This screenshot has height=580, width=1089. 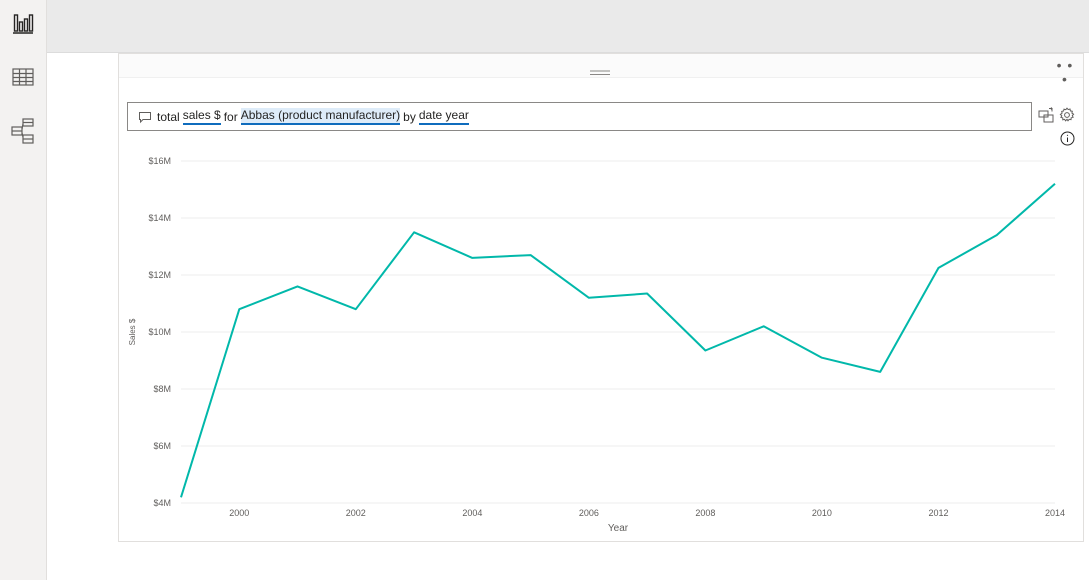 I want to click on qa-term-sales: sales $, so click(x=201, y=116).